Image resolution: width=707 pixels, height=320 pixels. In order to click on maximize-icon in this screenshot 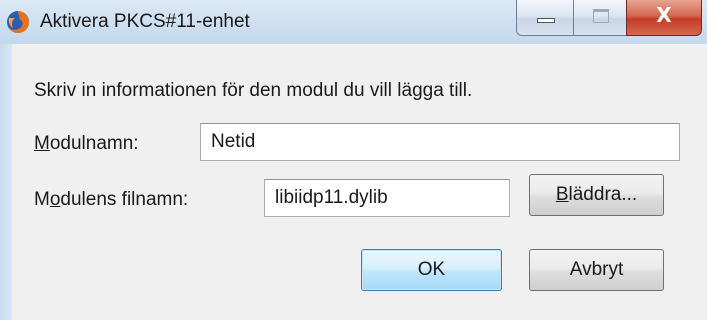, I will do `click(601, 16)`.